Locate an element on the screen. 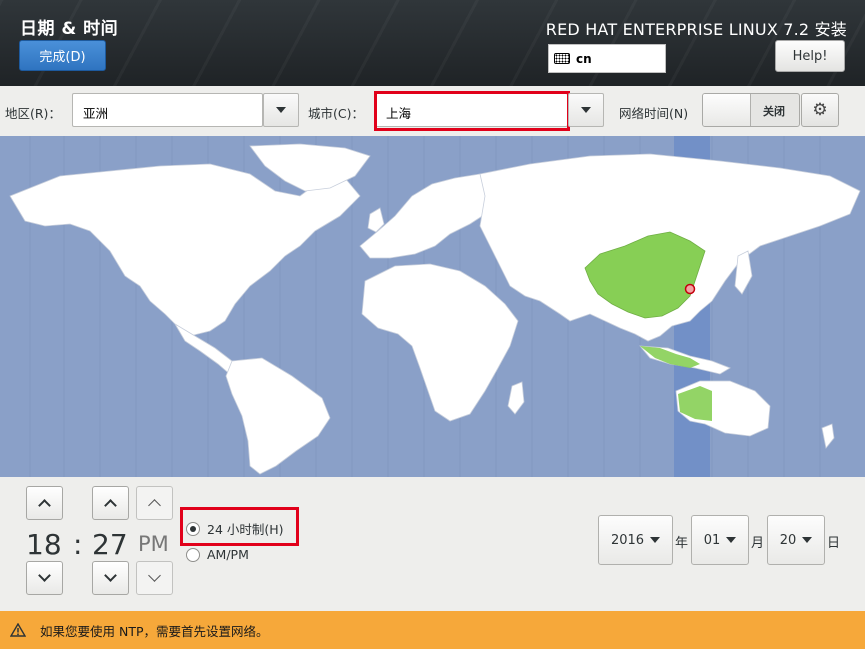 This screenshot has height=649, width=865. year-unit: 年 is located at coordinates (682, 543).